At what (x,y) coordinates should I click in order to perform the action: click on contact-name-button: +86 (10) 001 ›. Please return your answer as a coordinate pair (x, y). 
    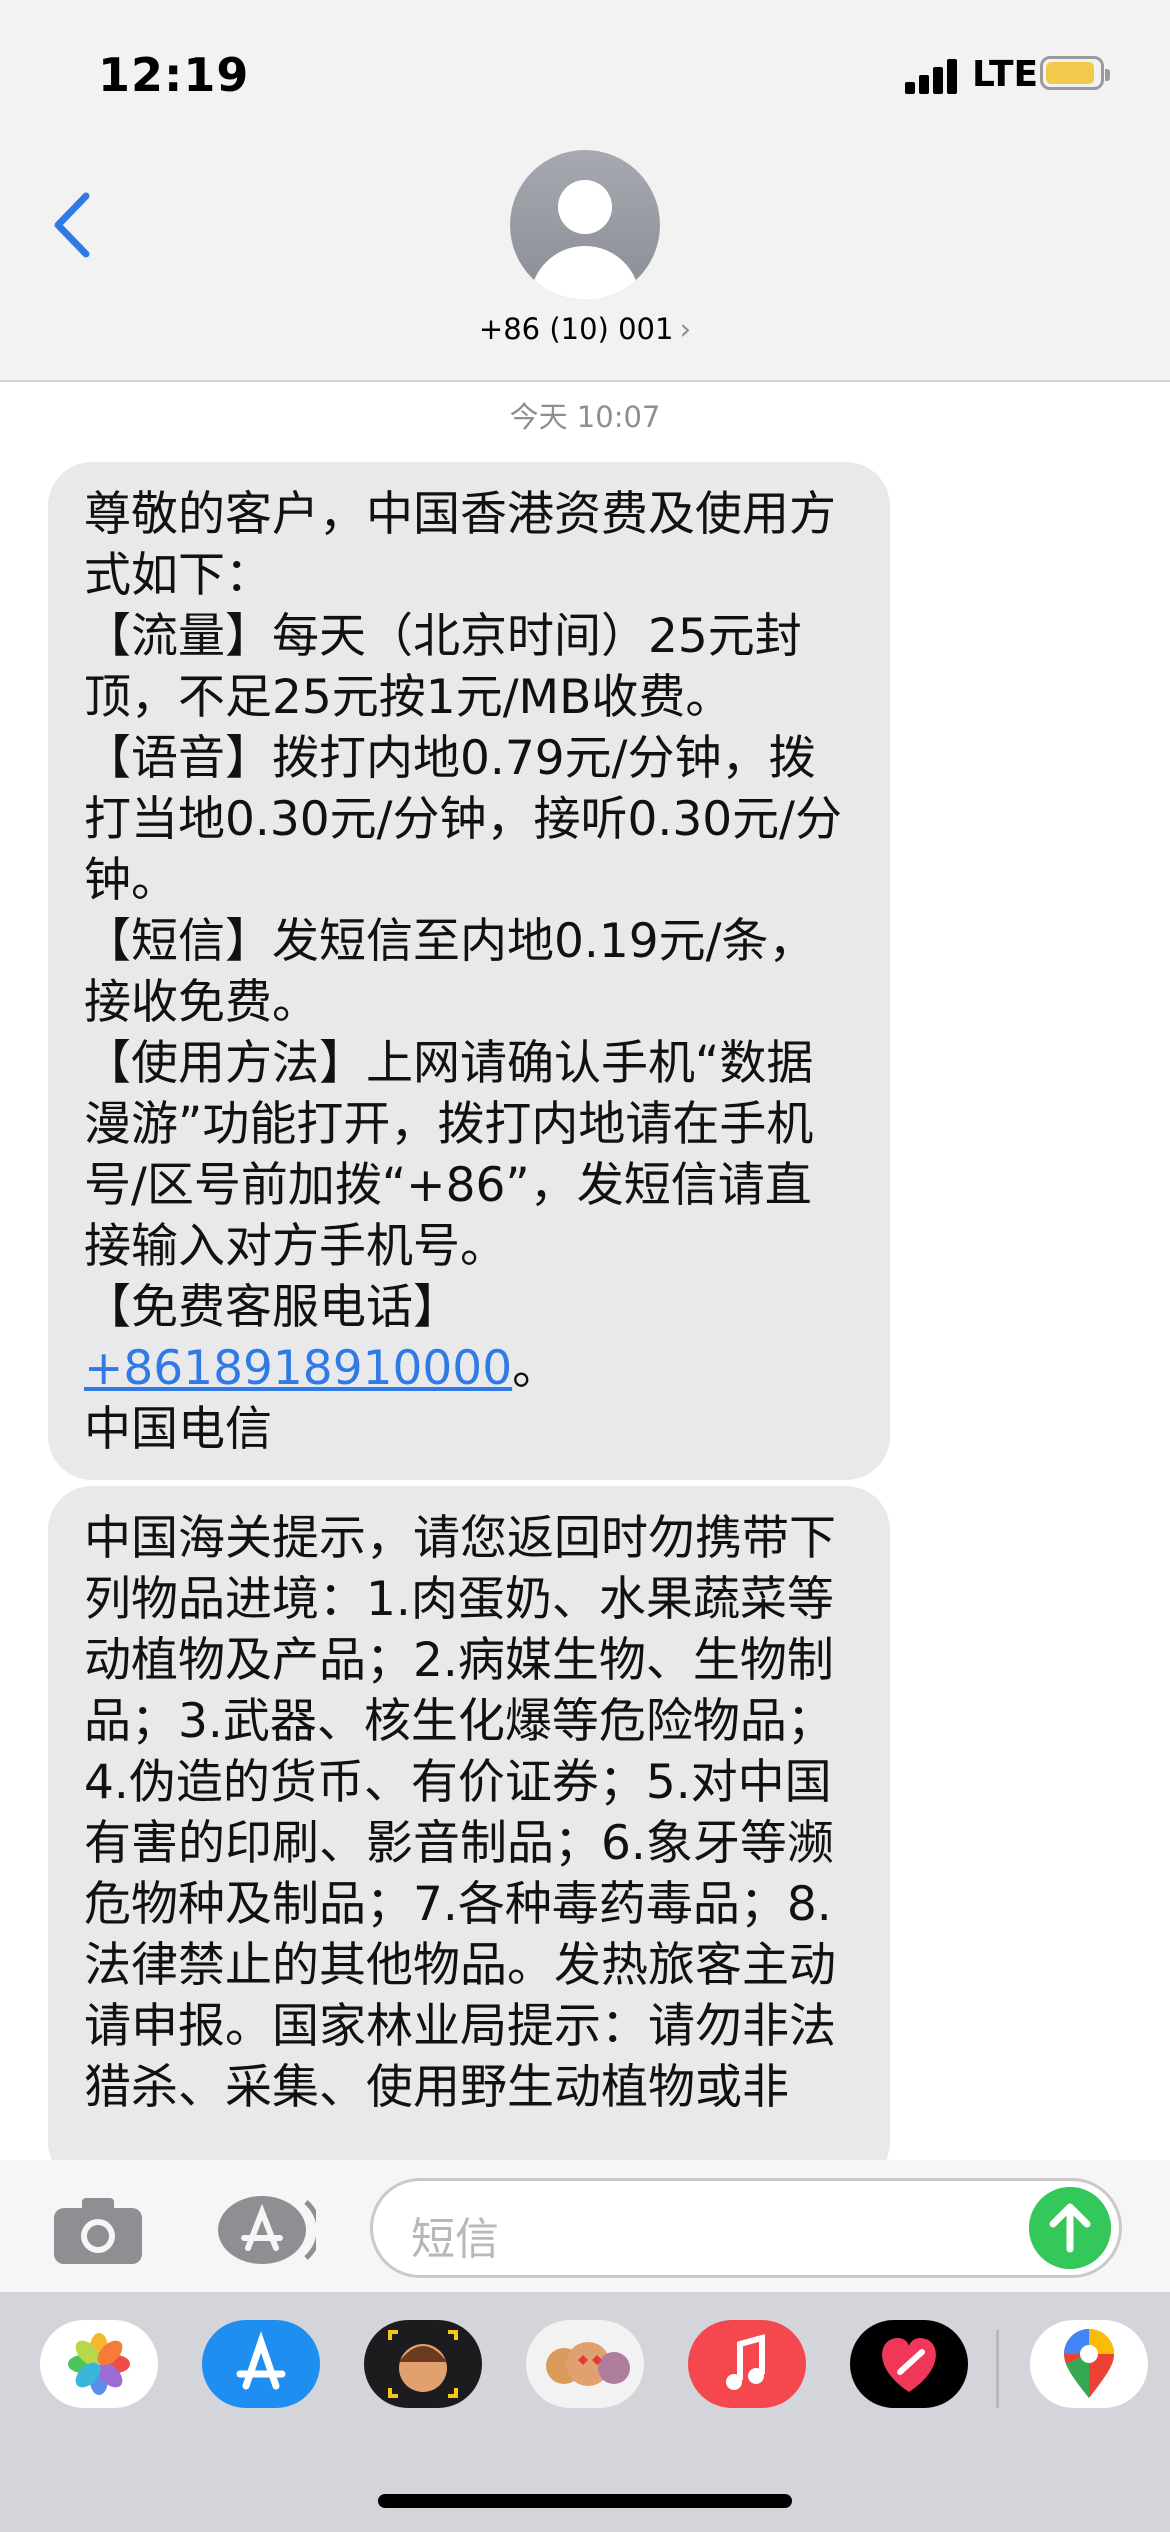
    Looking at the image, I should click on (585, 329).